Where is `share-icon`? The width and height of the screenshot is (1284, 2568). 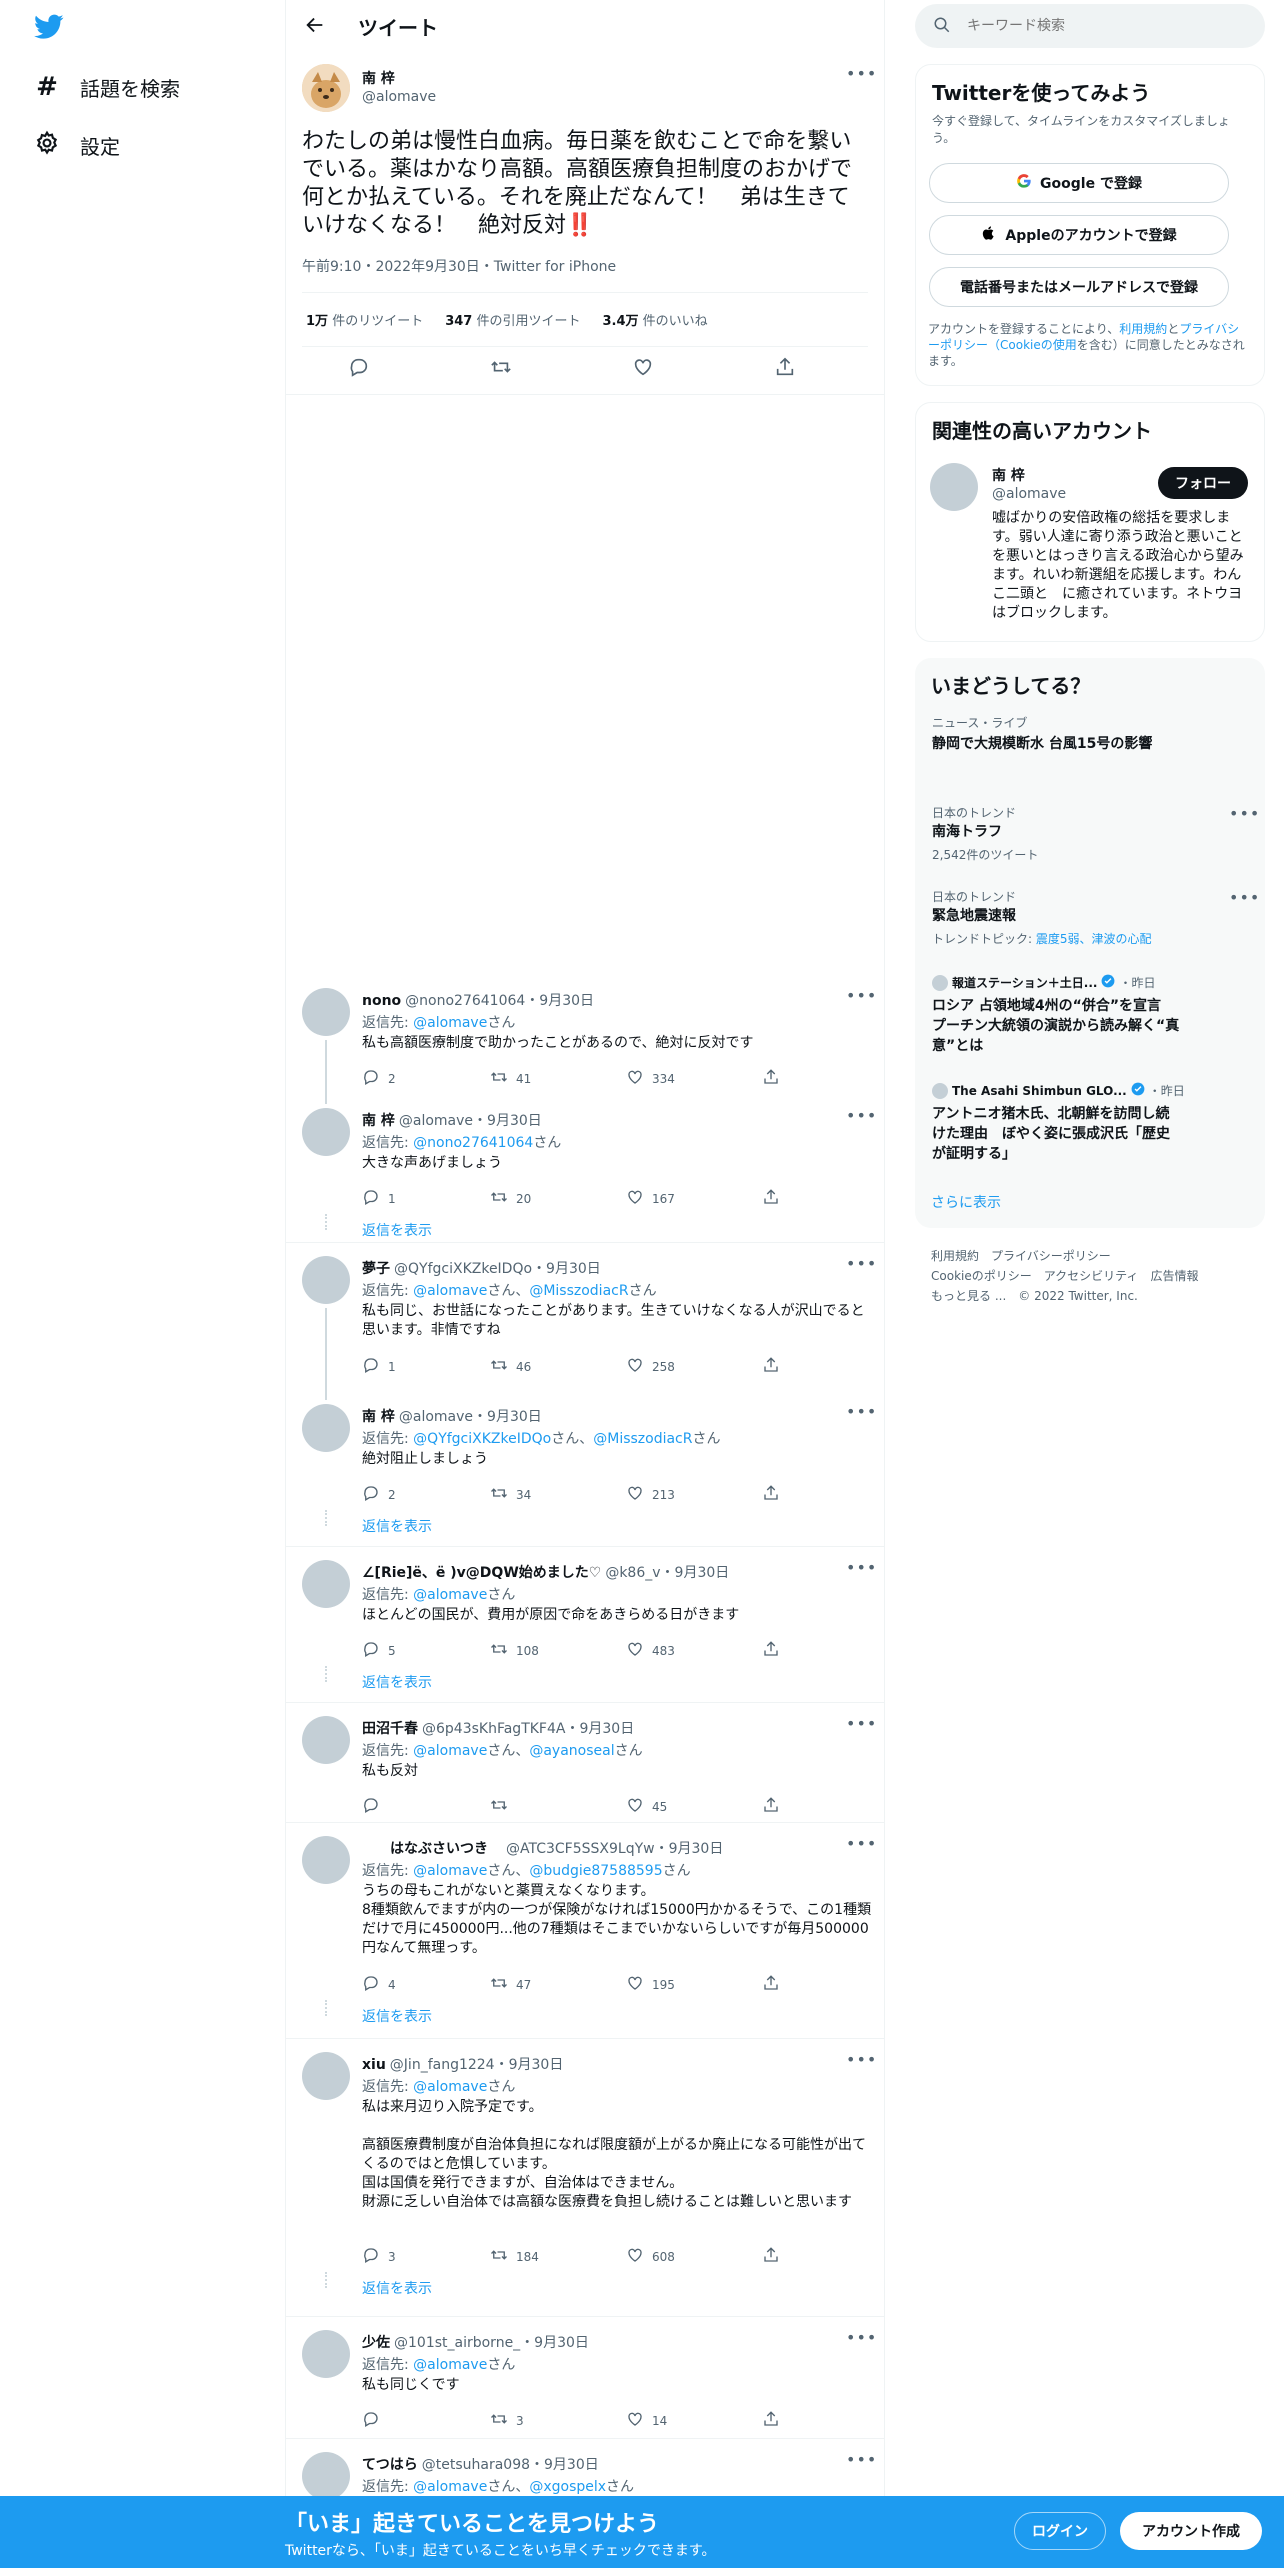
share-icon is located at coordinates (785, 369).